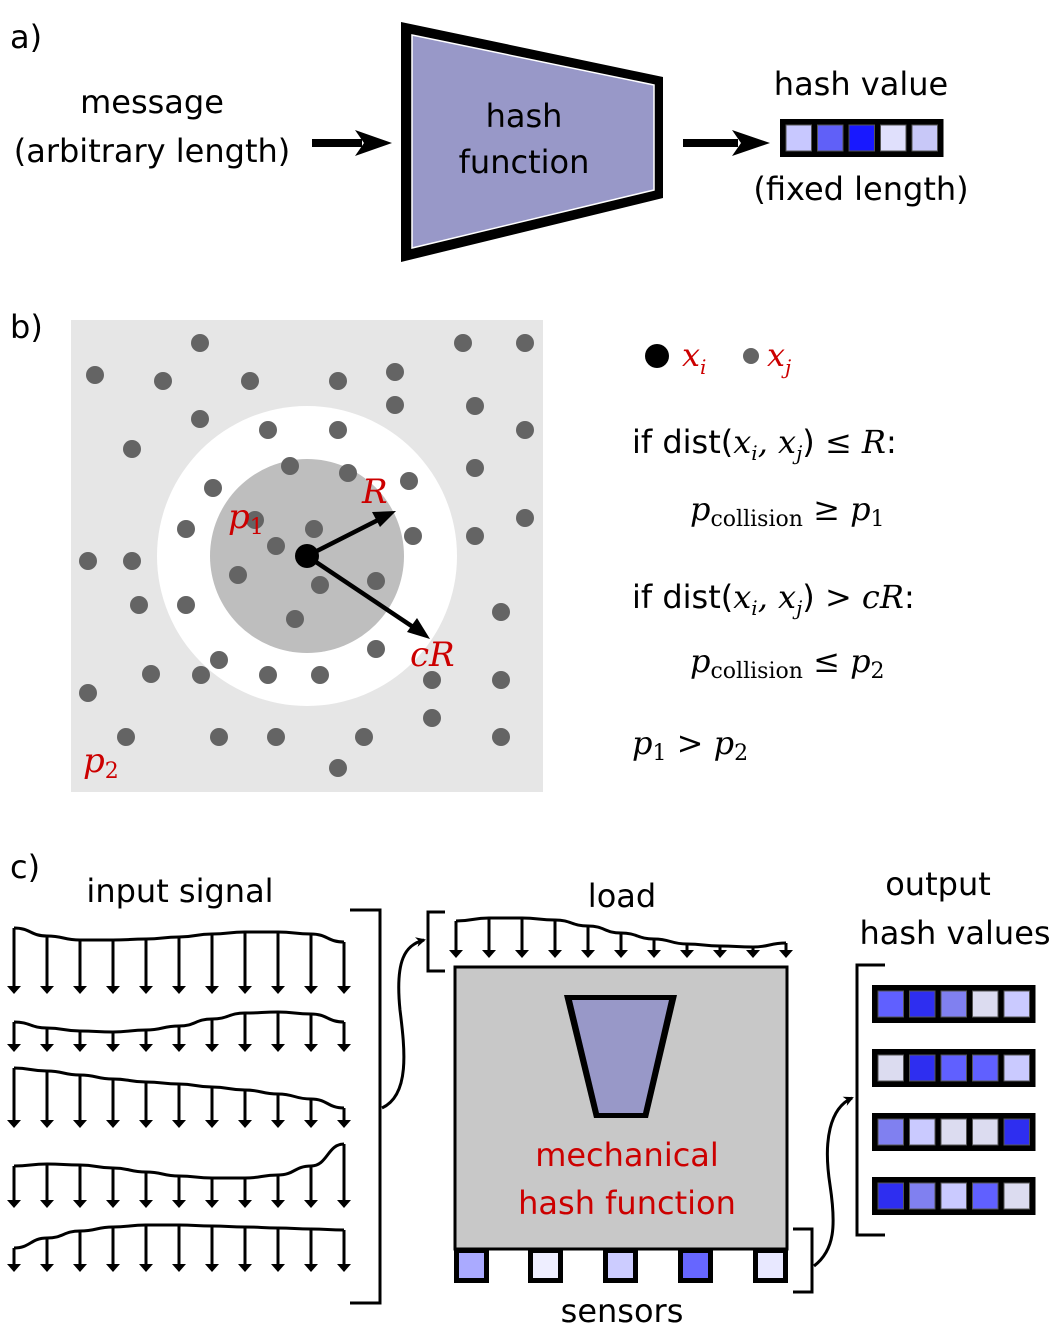 The width and height of the screenshot is (1055, 1333). What do you see at coordinates (26, 37) in the screenshot?
I see `panel-a-label: a)` at bounding box center [26, 37].